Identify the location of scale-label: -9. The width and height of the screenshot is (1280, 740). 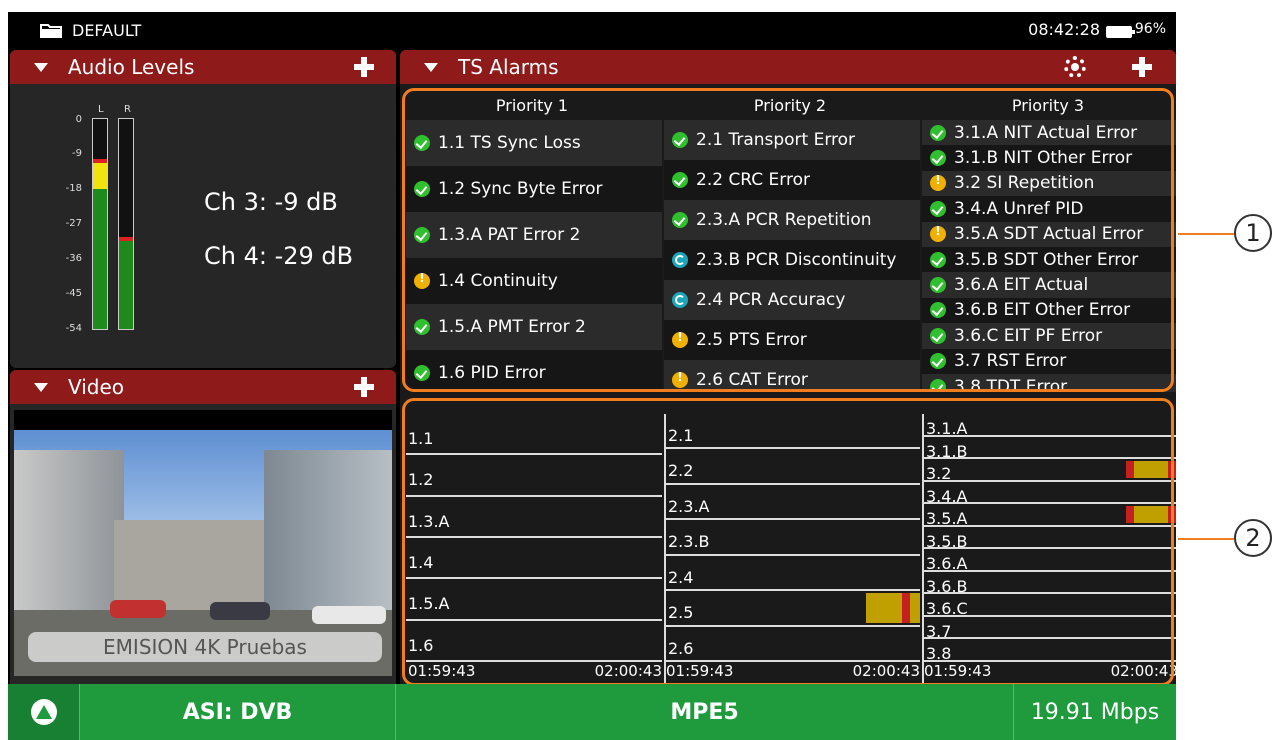
(77, 153).